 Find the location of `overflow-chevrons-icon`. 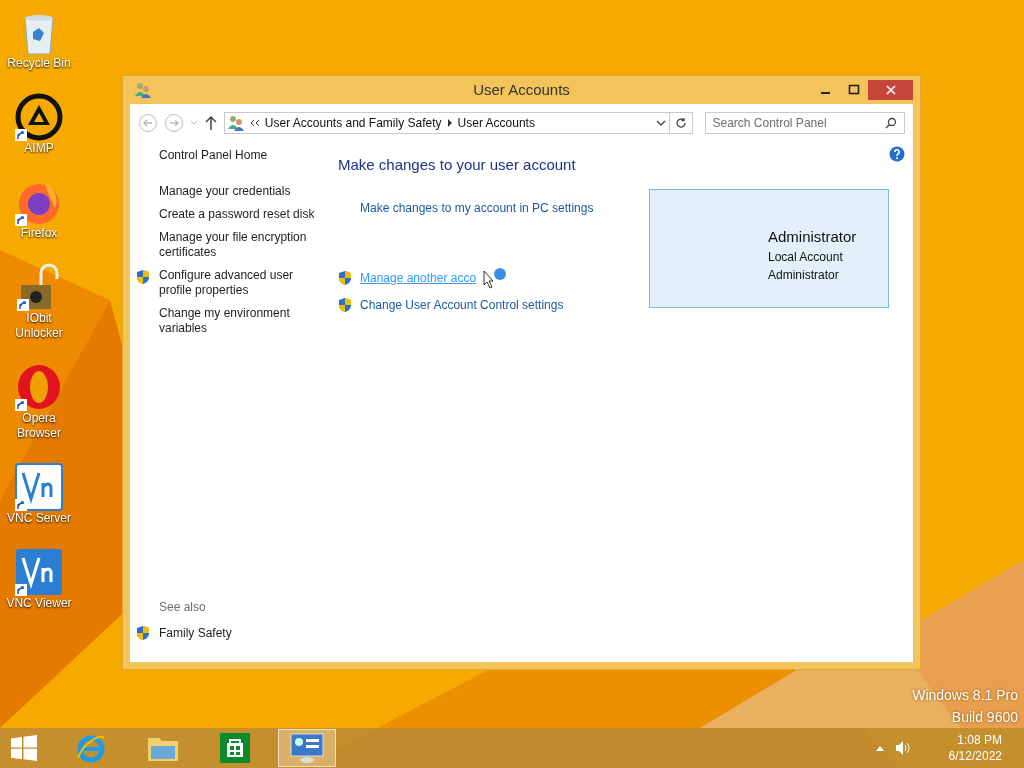

overflow-chevrons-icon is located at coordinates (254, 123).